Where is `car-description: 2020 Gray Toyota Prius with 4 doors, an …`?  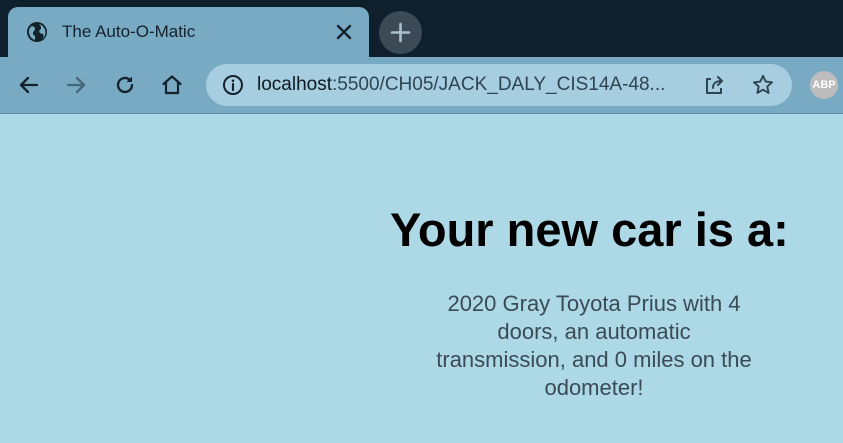
car-description: 2020 Gray Toyota Prius with 4 doors, an … is located at coordinates (594, 345).